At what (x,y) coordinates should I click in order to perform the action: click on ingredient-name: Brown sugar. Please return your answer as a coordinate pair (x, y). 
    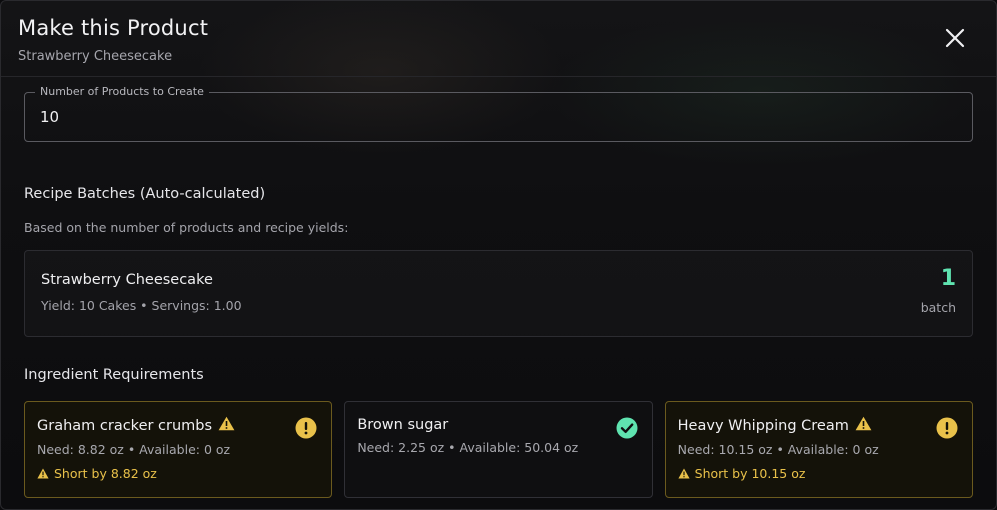
    Looking at the image, I should click on (403, 425).